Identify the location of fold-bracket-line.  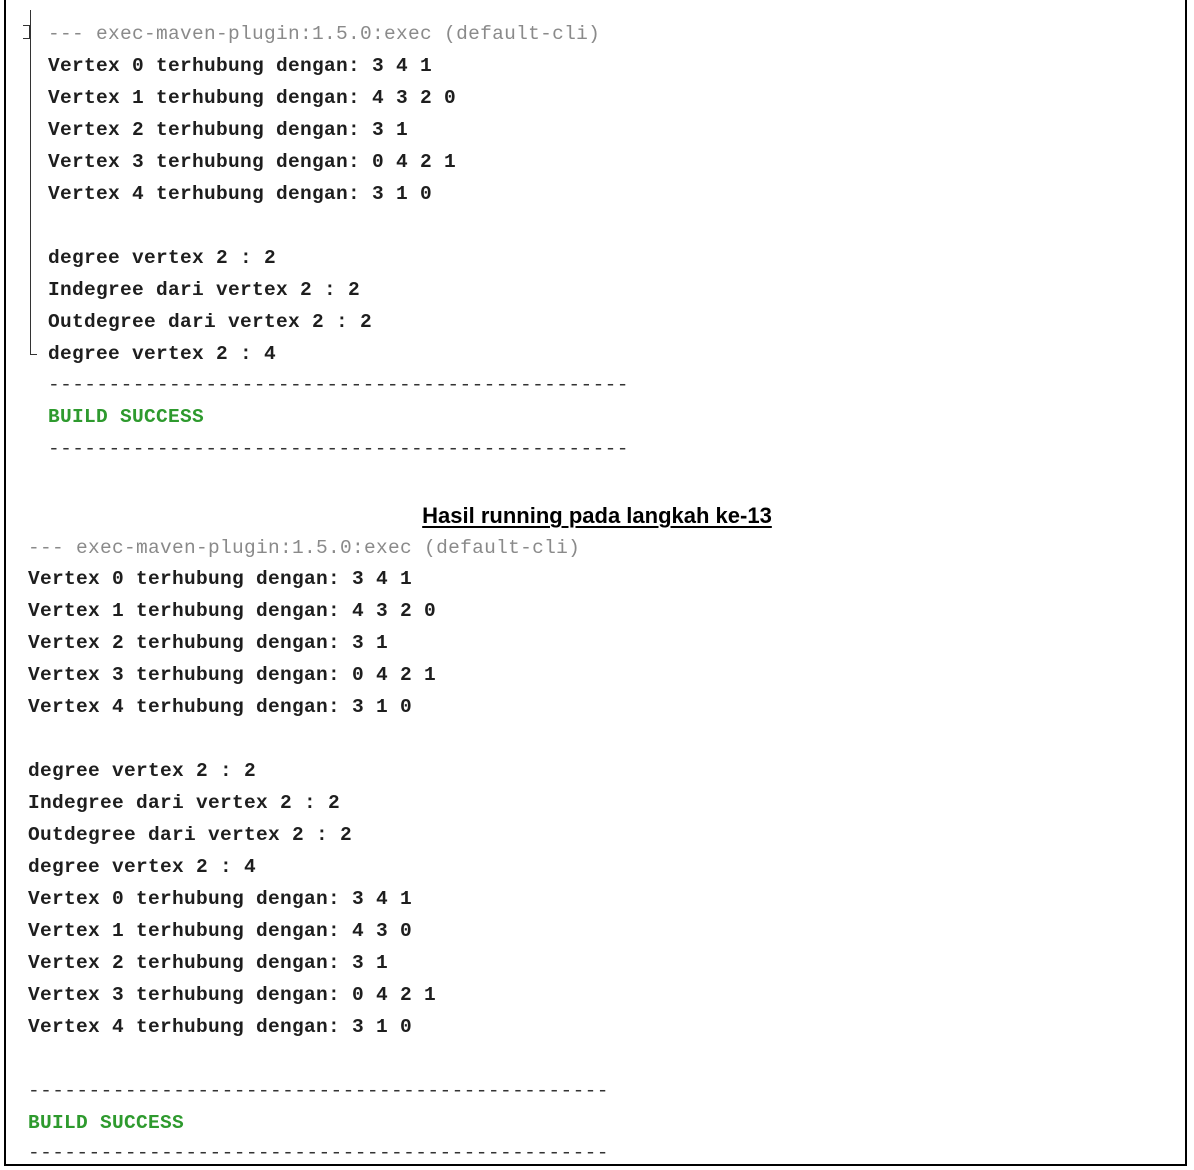
(30, 182).